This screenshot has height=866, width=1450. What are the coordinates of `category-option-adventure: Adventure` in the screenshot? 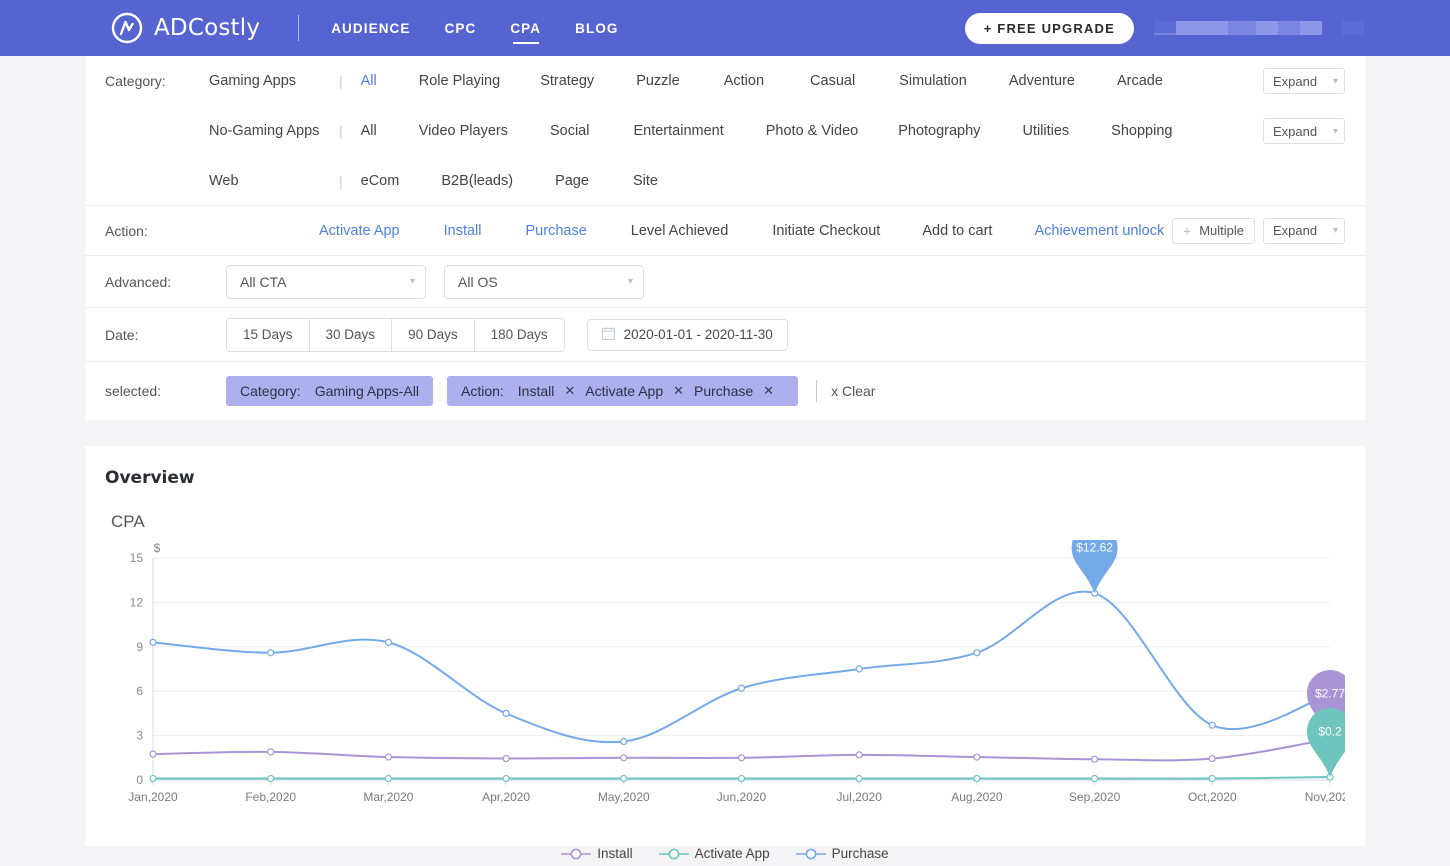 It's located at (1042, 81).